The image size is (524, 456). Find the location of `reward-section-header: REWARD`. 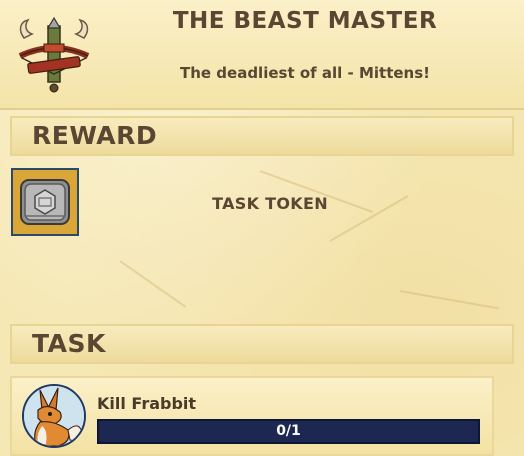

reward-section-header: REWARD is located at coordinates (262, 136).